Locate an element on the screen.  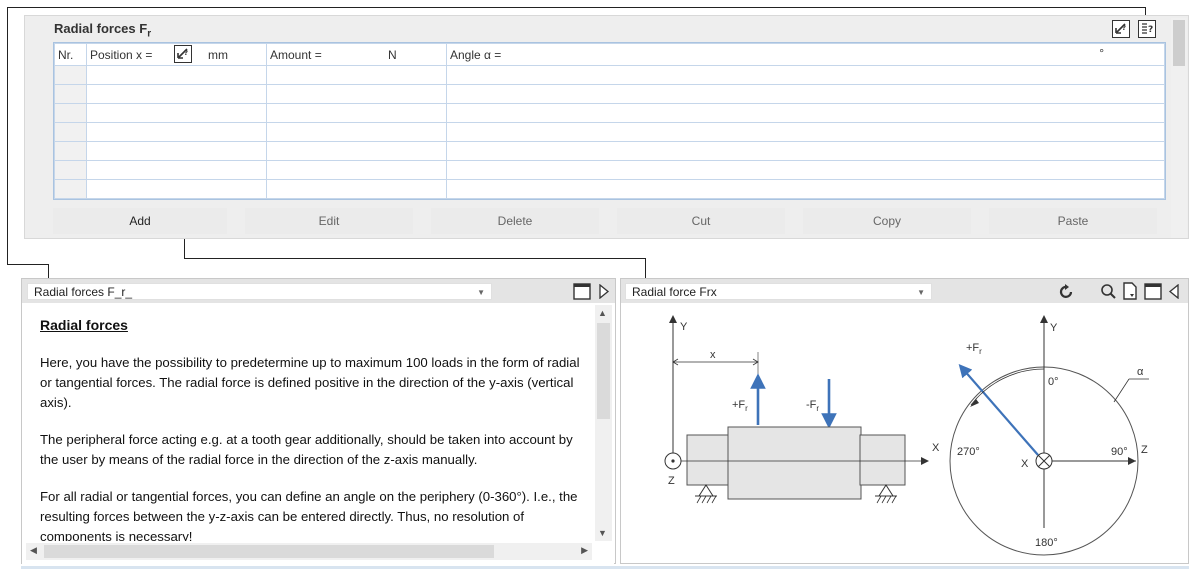
scroll-up-icon: ▲ is located at coordinates (602, 313).